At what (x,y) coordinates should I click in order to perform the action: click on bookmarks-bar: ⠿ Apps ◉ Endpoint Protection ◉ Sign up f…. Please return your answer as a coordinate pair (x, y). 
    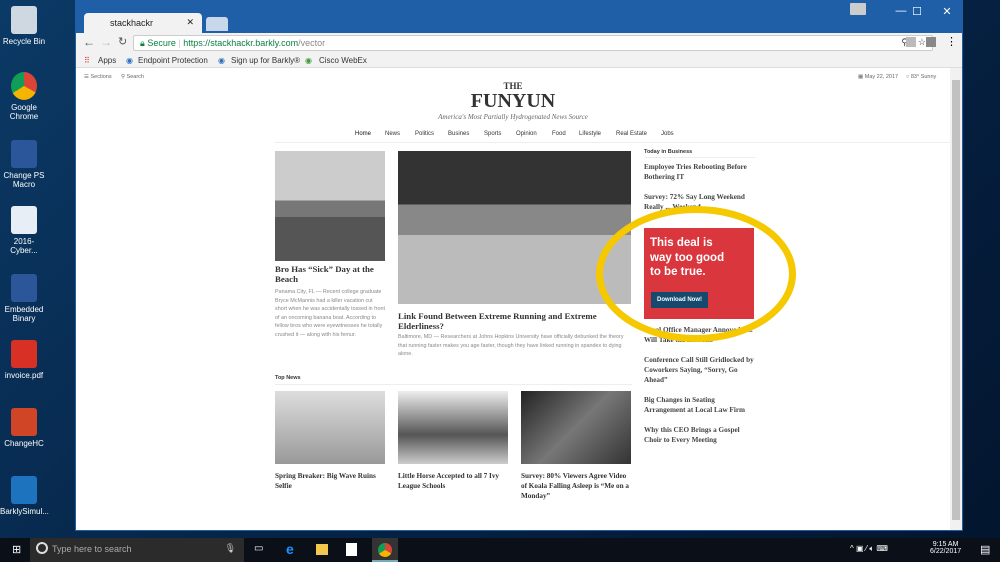
    Looking at the image, I should click on (519, 60).